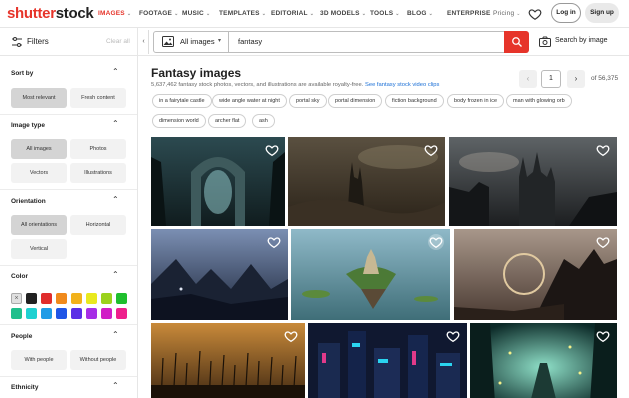 This screenshot has width=629, height=398. I want to click on nav-footage: FOOTAGE ⌄, so click(158, 13).